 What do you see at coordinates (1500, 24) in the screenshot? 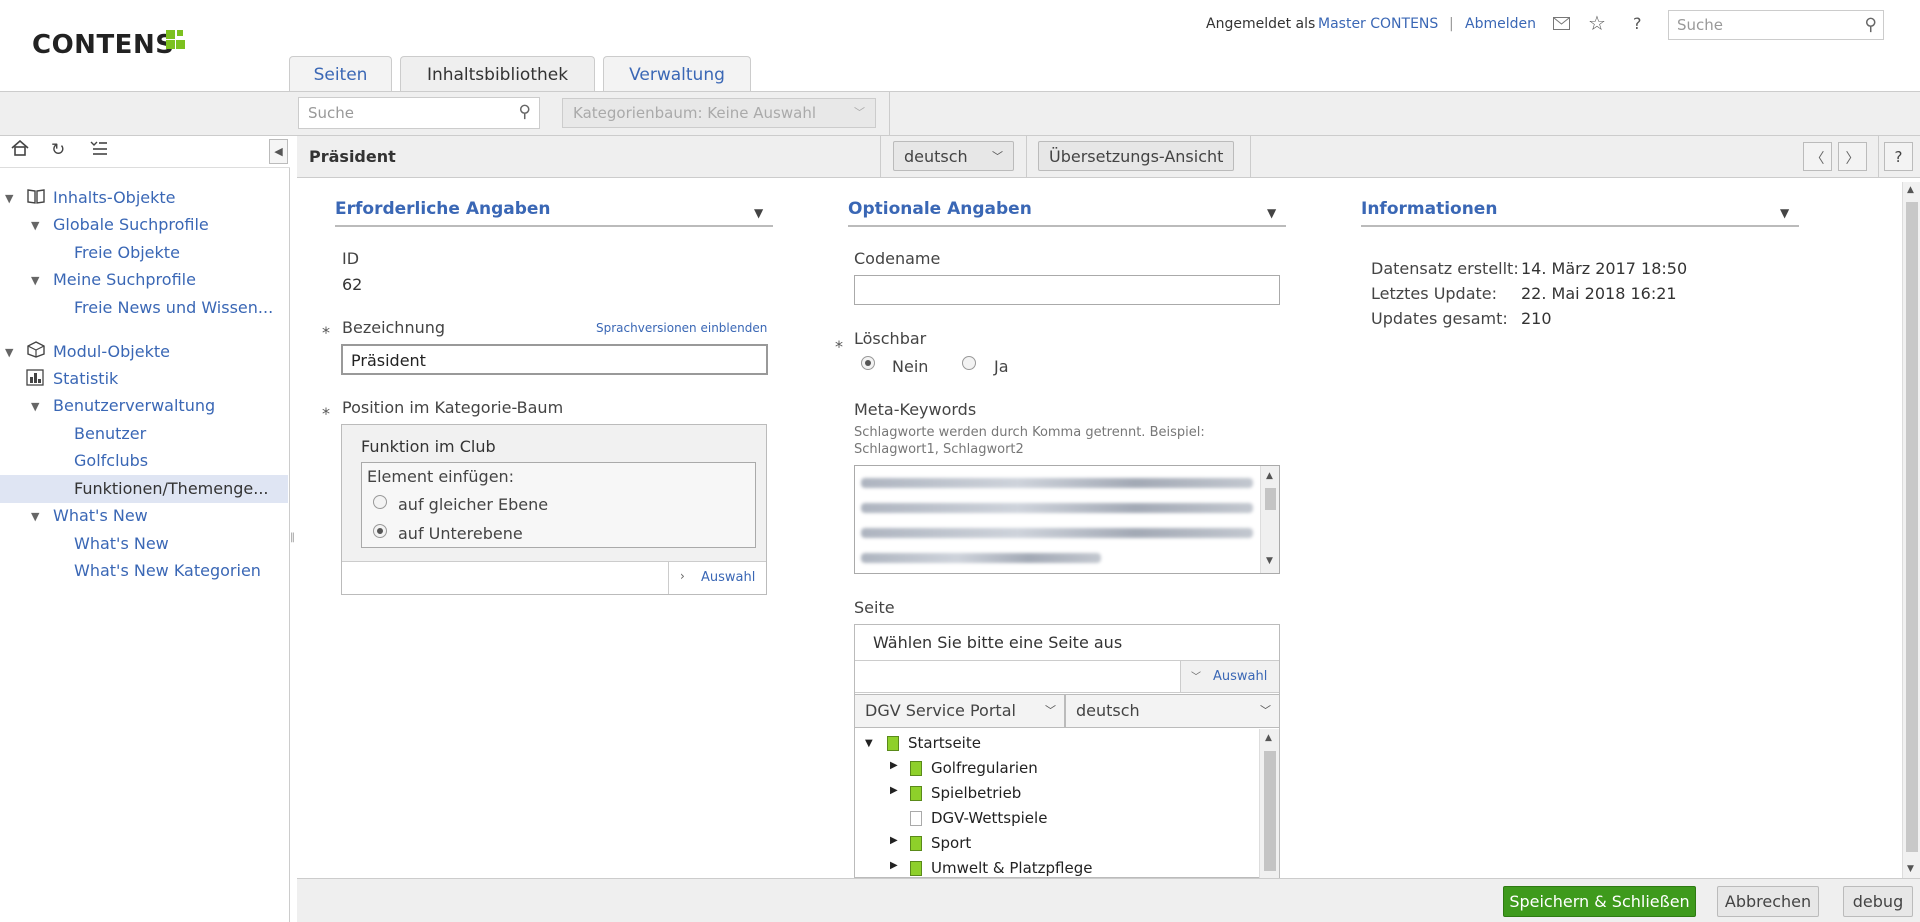
I see `logout-link: Abmelden` at bounding box center [1500, 24].